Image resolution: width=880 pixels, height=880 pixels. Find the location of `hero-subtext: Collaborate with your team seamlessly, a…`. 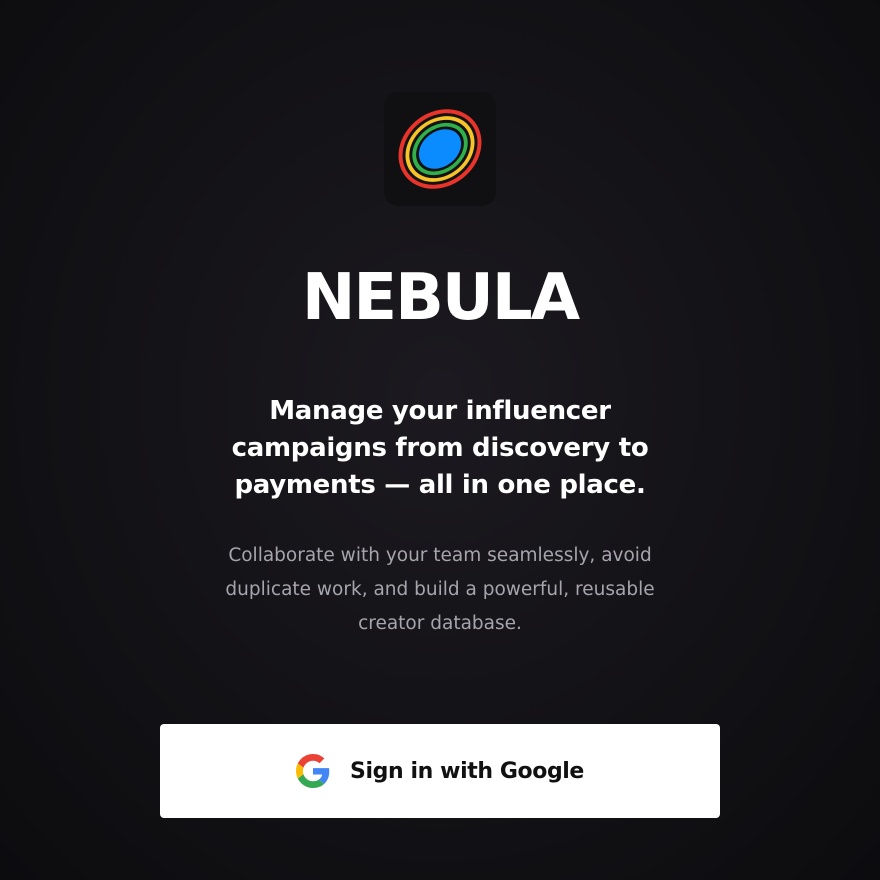

hero-subtext: Collaborate with your team seamlessly, a… is located at coordinates (440, 589).